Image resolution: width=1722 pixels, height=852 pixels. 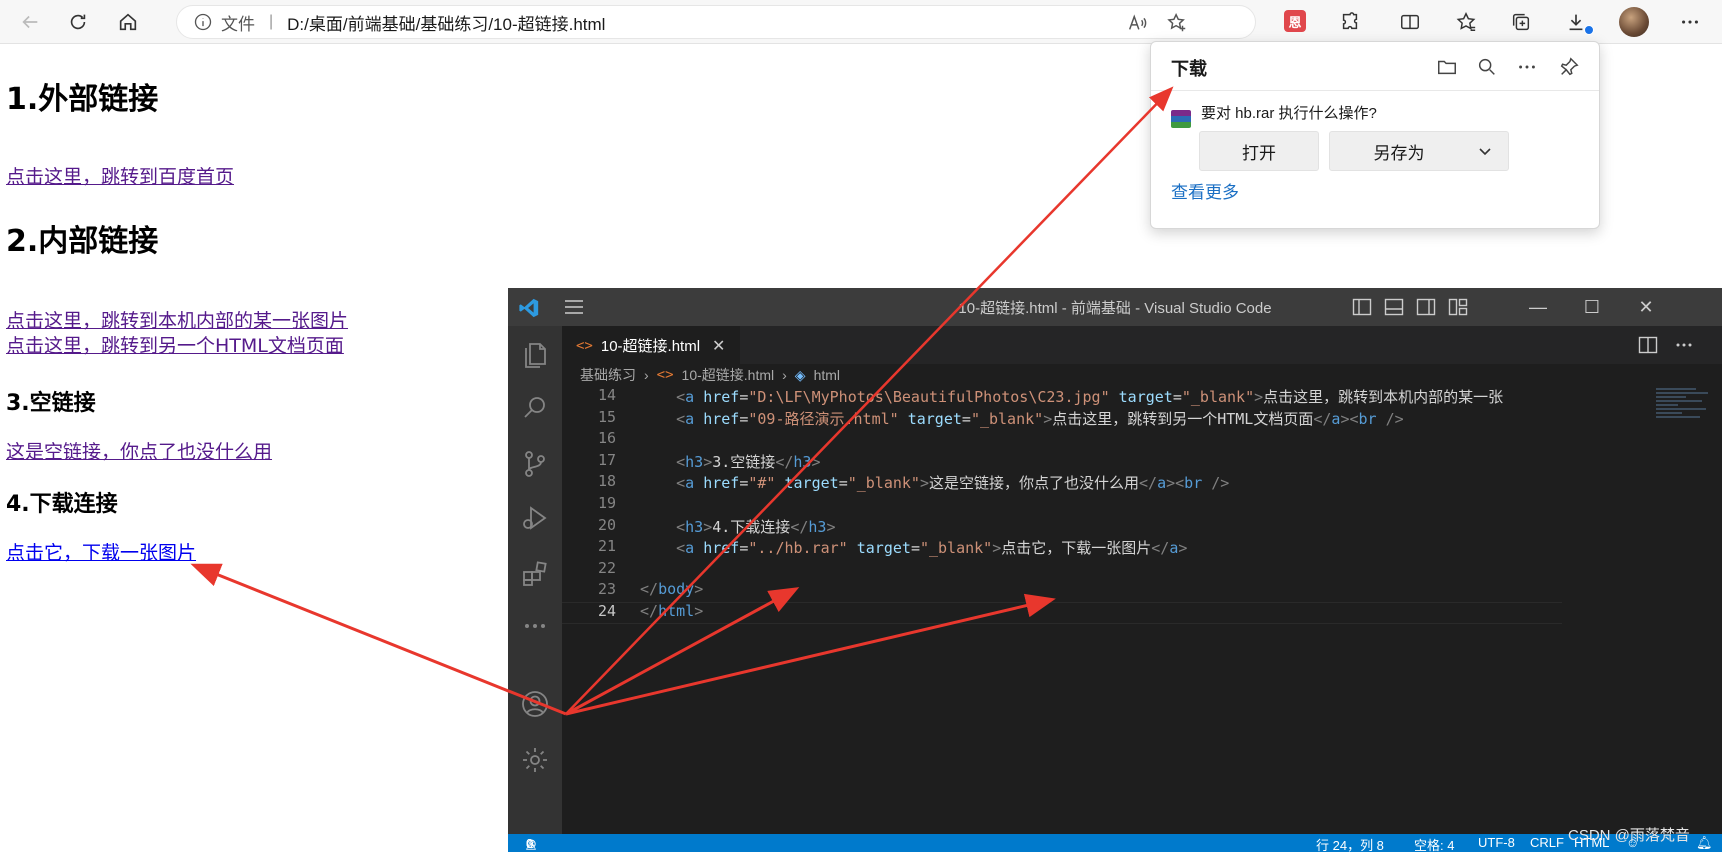 I want to click on download-popup-title: 下载, so click(x=1189, y=69).